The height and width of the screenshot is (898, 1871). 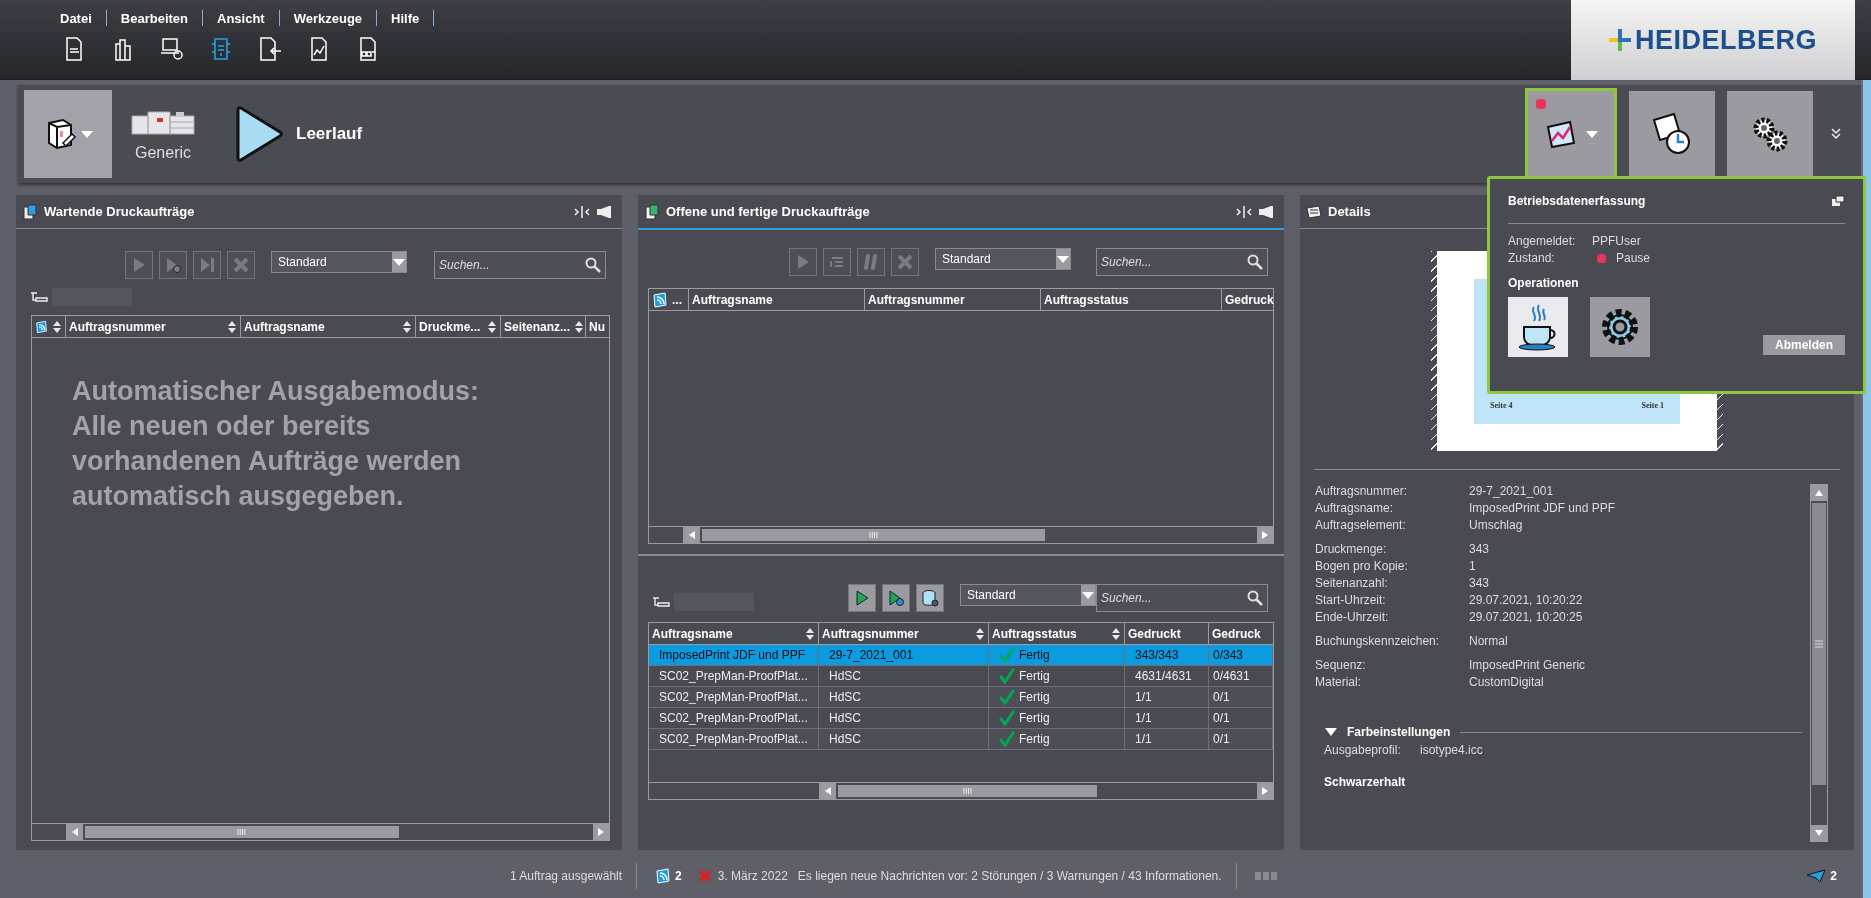 What do you see at coordinates (1836, 134) in the screenshot?
I see `chevron-down-icon` at bounding box center [1836, 134].